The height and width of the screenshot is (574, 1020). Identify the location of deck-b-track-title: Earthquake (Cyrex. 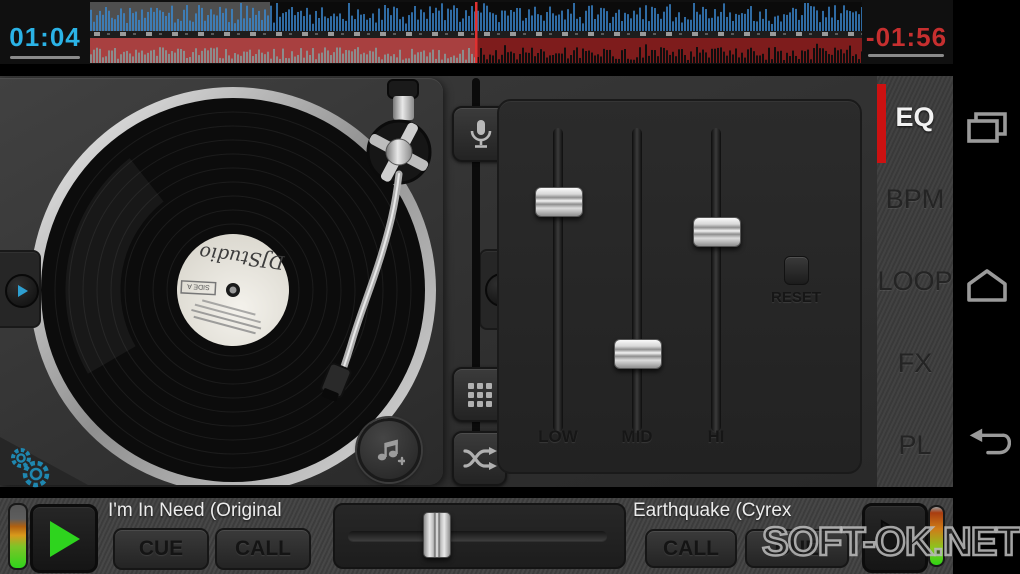
(712, 510).